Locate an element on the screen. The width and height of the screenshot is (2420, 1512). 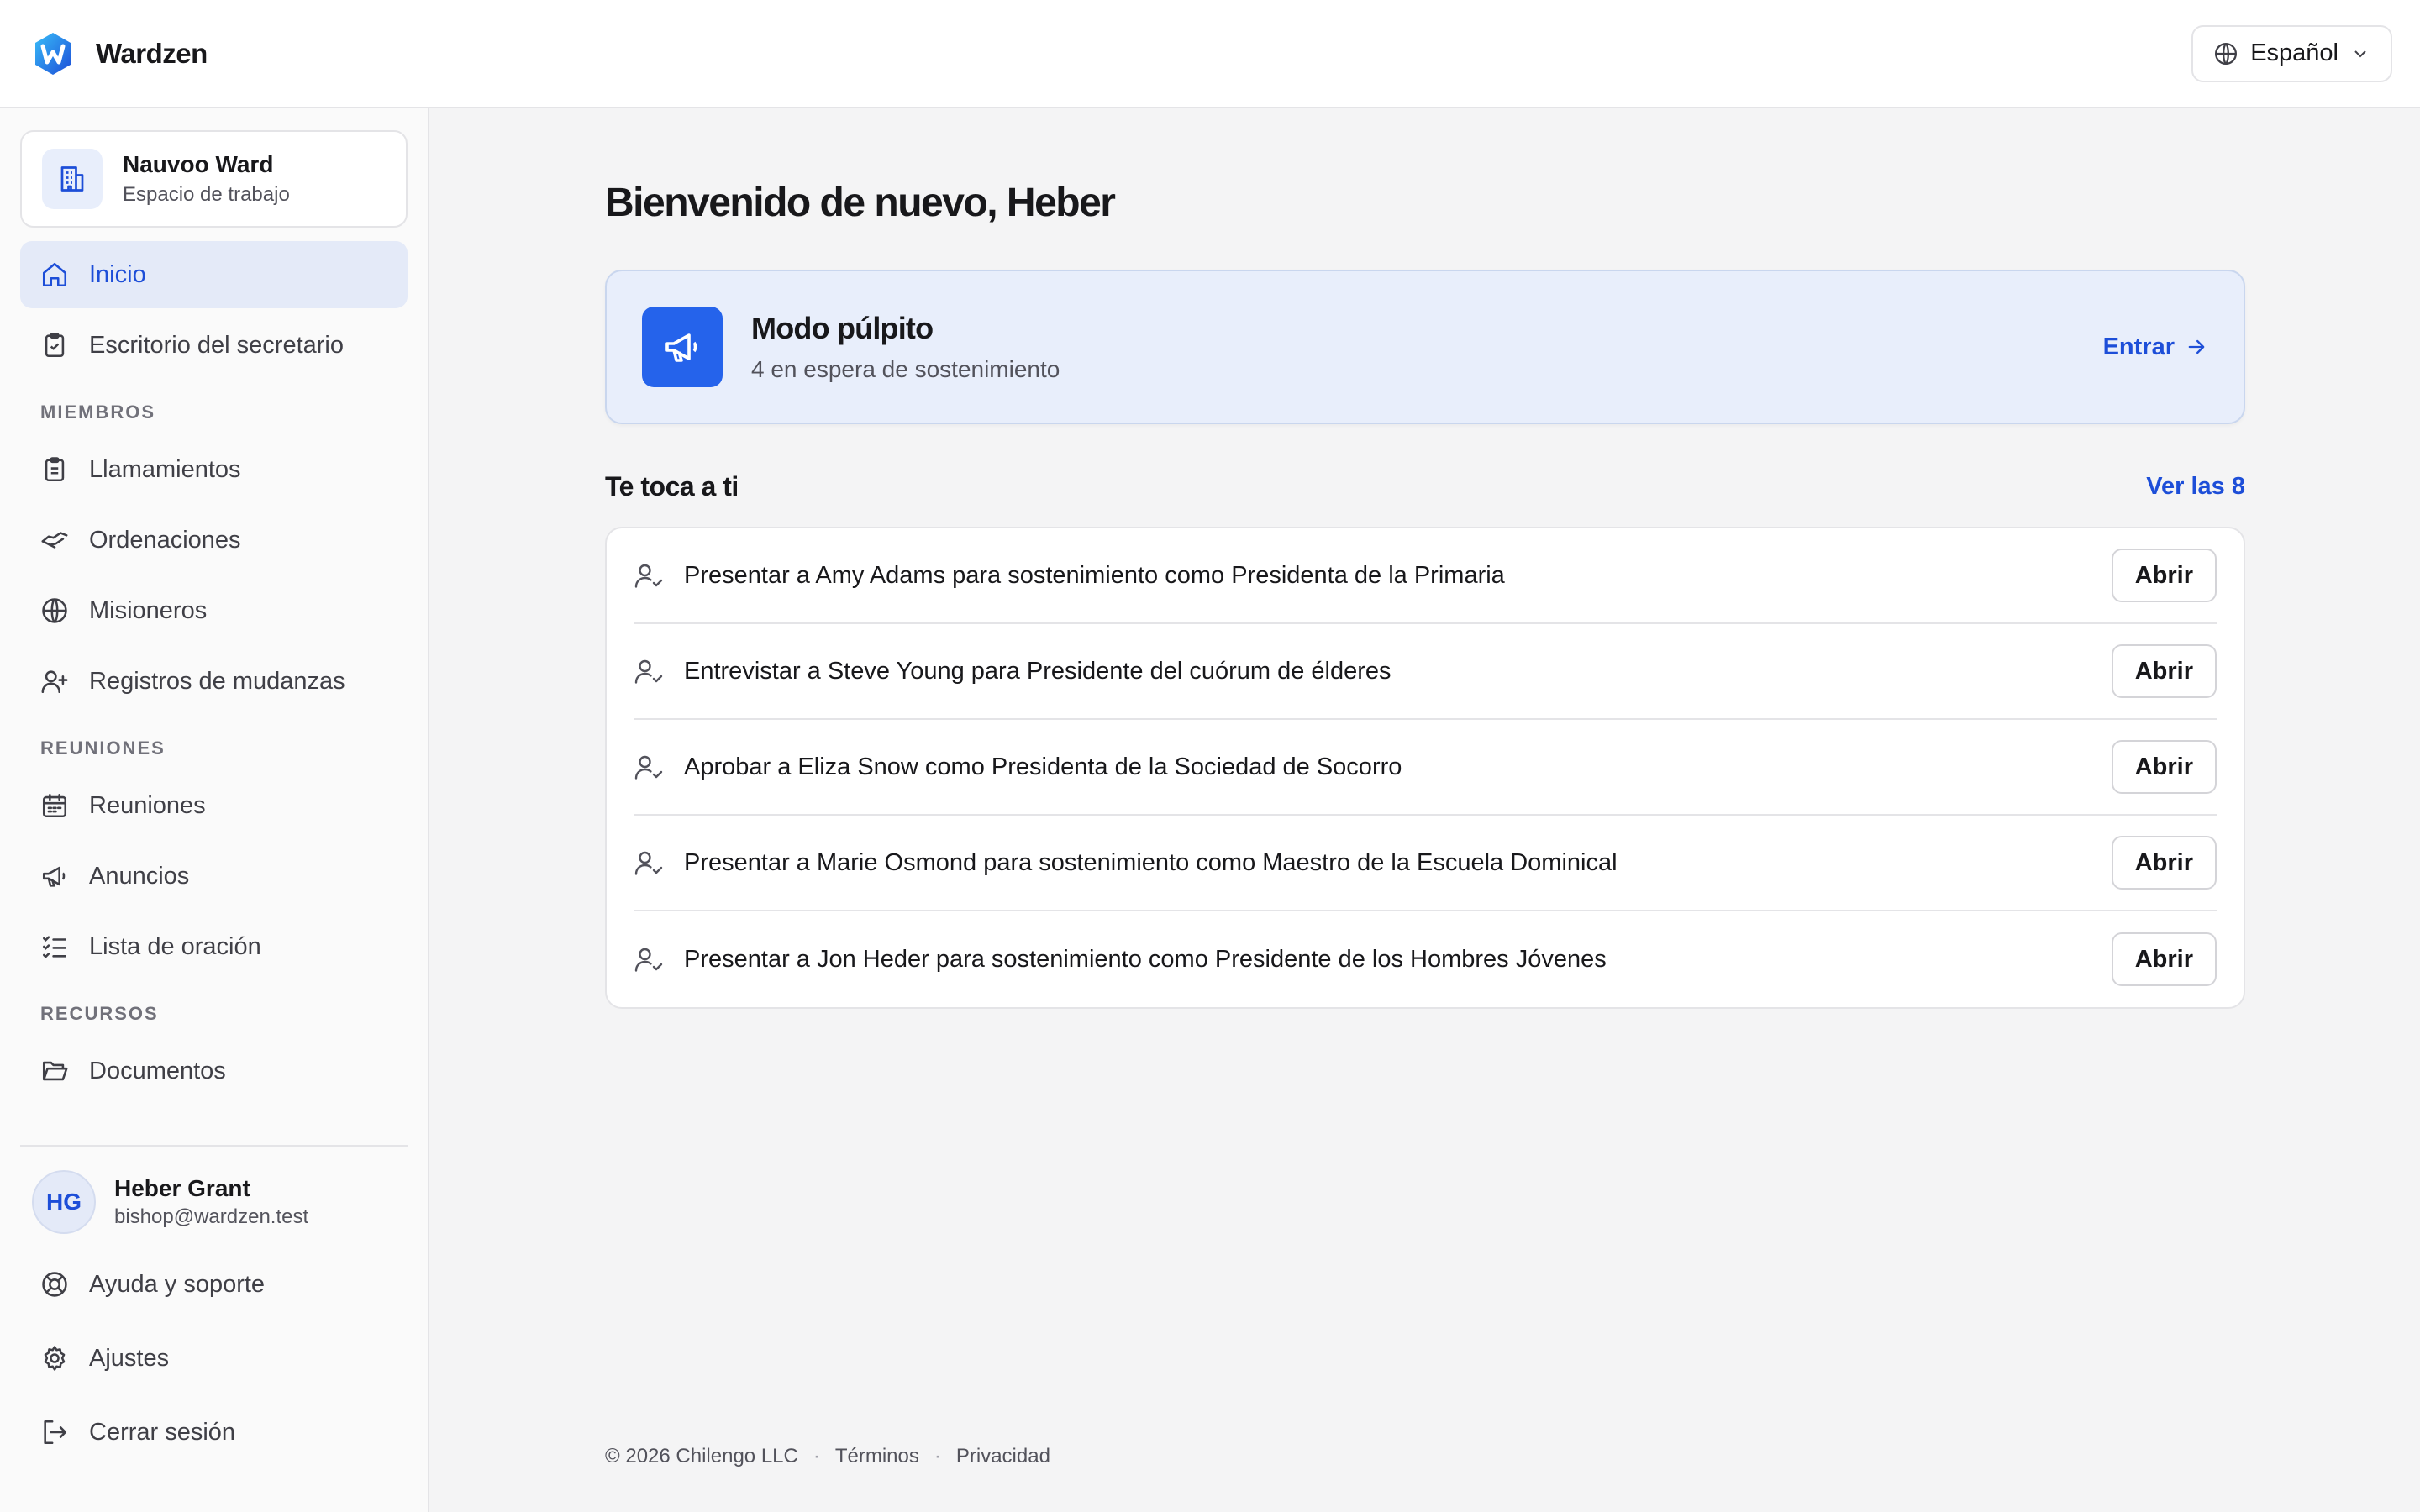
pulpit-title: Modo púlpito is located at coordinates (842, 328).